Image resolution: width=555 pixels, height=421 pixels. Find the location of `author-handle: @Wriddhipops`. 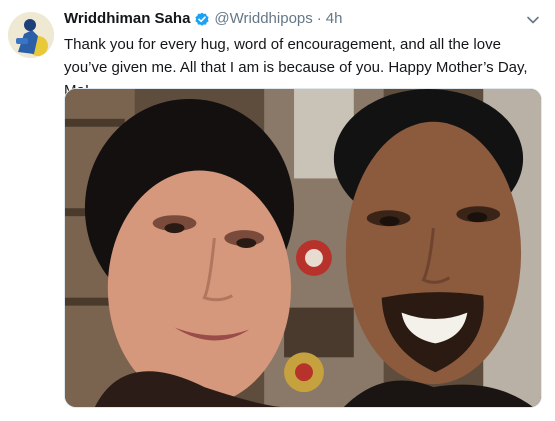

author-handle: @Wriddhipops is located at coordinates (263, 19).